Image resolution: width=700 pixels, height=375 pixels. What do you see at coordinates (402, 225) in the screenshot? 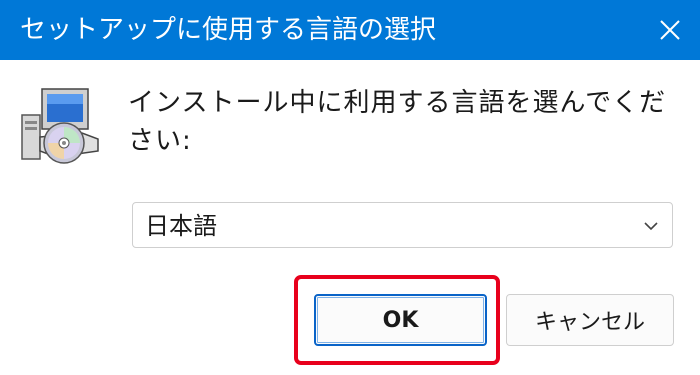
I see `language-select: 日本語` at bounding box center [402, 225].